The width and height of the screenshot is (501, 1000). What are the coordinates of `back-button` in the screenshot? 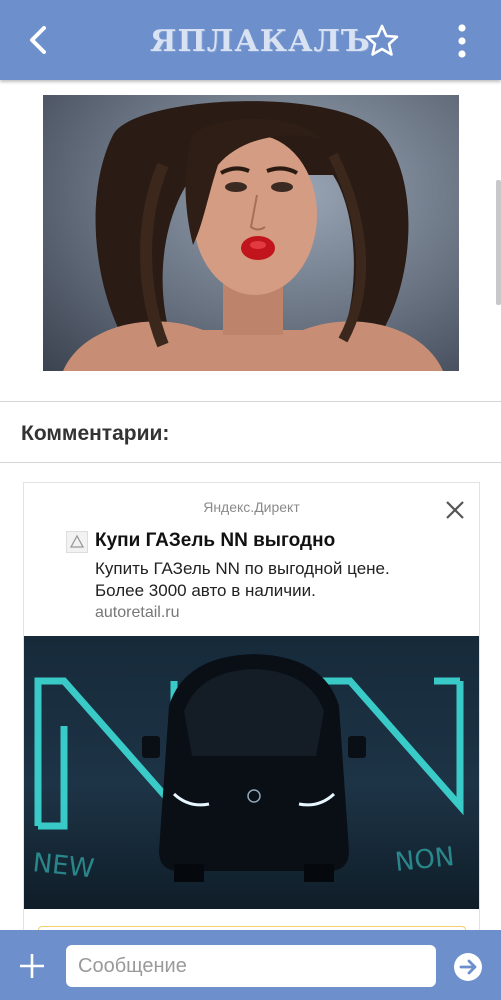 It's located at (40, 40).